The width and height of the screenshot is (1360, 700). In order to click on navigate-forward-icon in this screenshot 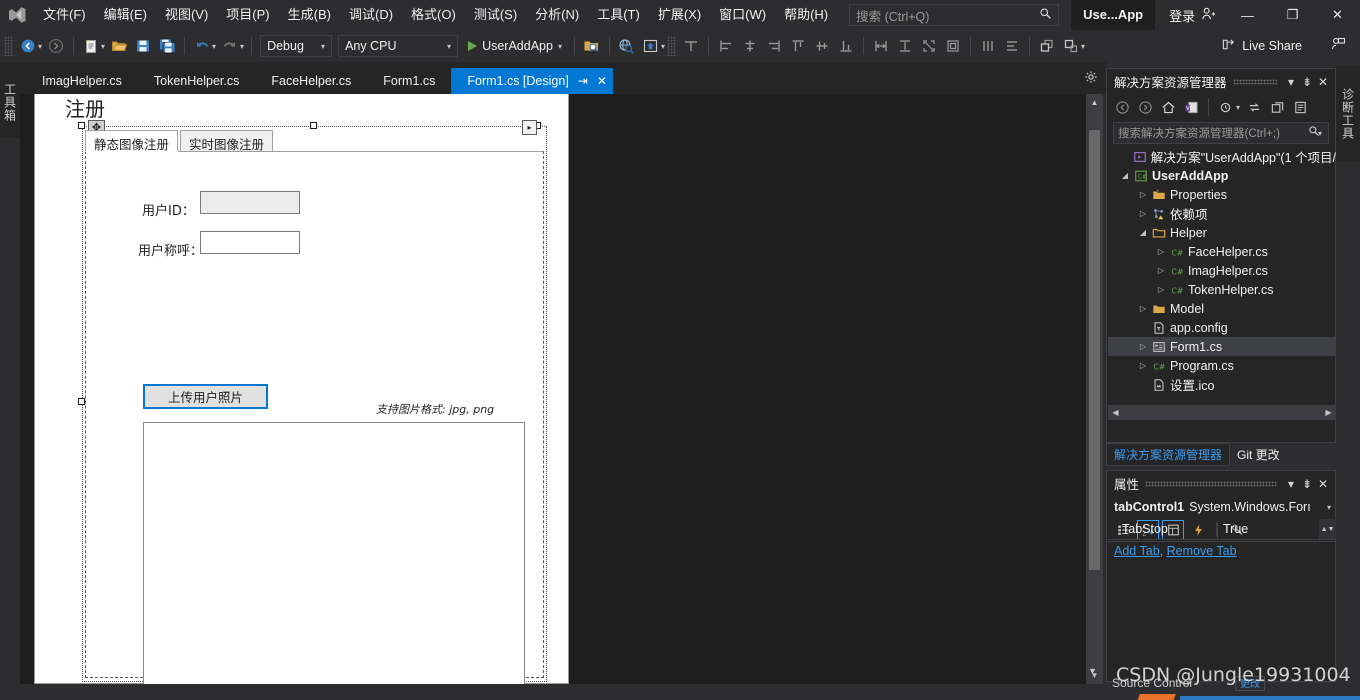, I will do `click(56, 46)`.